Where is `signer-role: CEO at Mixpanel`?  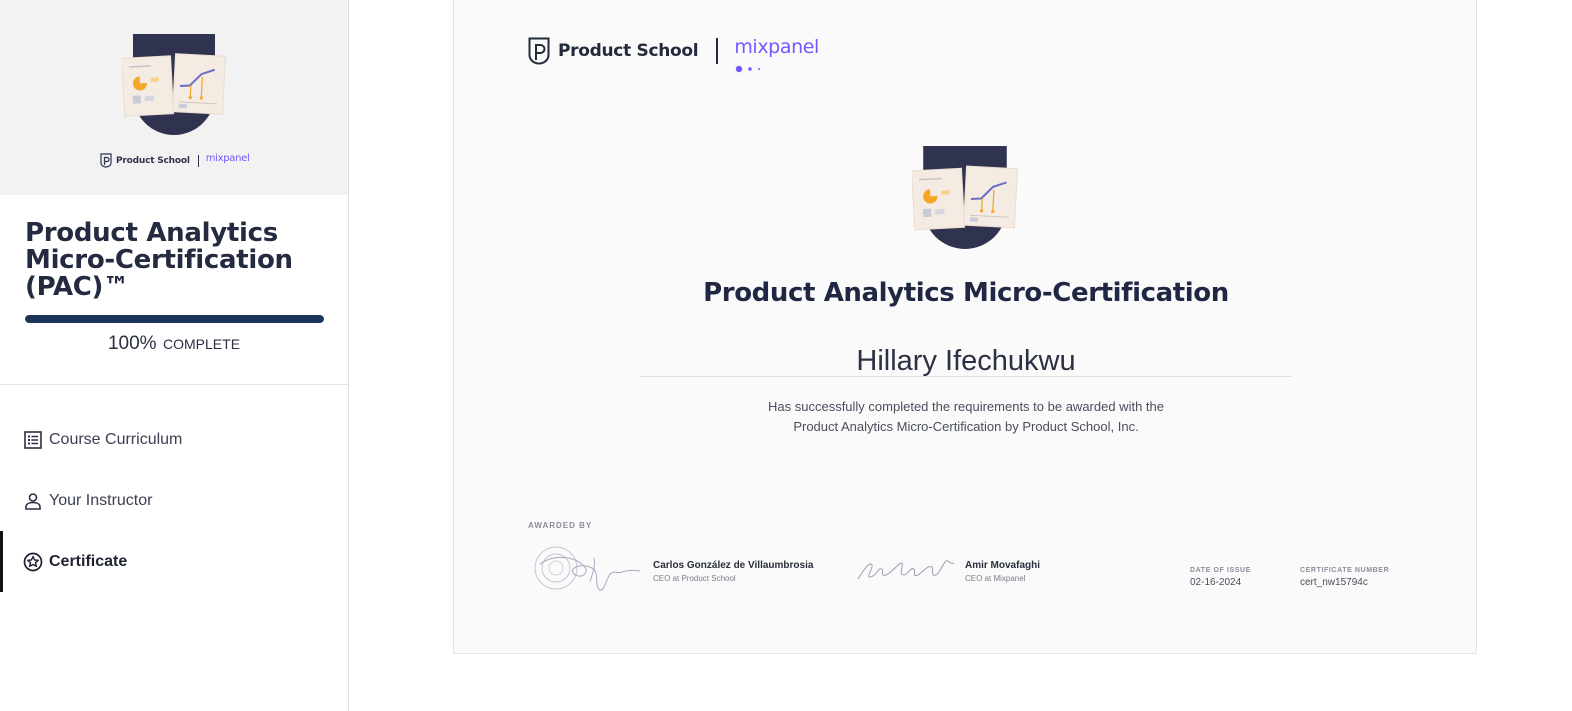 signer-role: CEO at Mixpanel is located at coordinates (995, 578).